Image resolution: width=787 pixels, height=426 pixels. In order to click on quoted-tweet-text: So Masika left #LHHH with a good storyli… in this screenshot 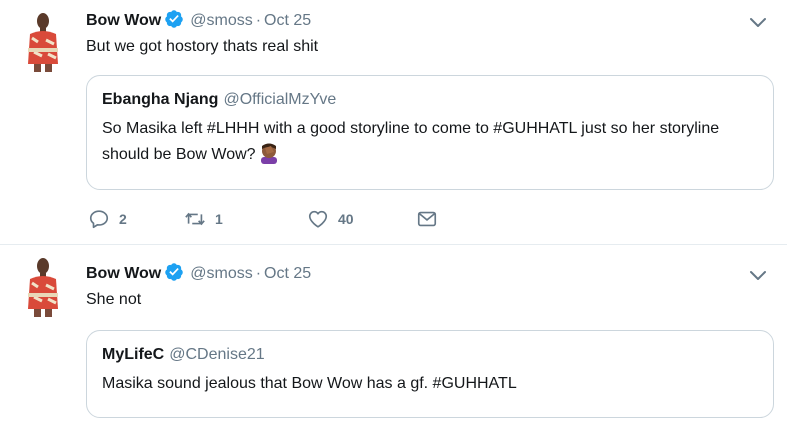, I will do `click(411, 141)`.